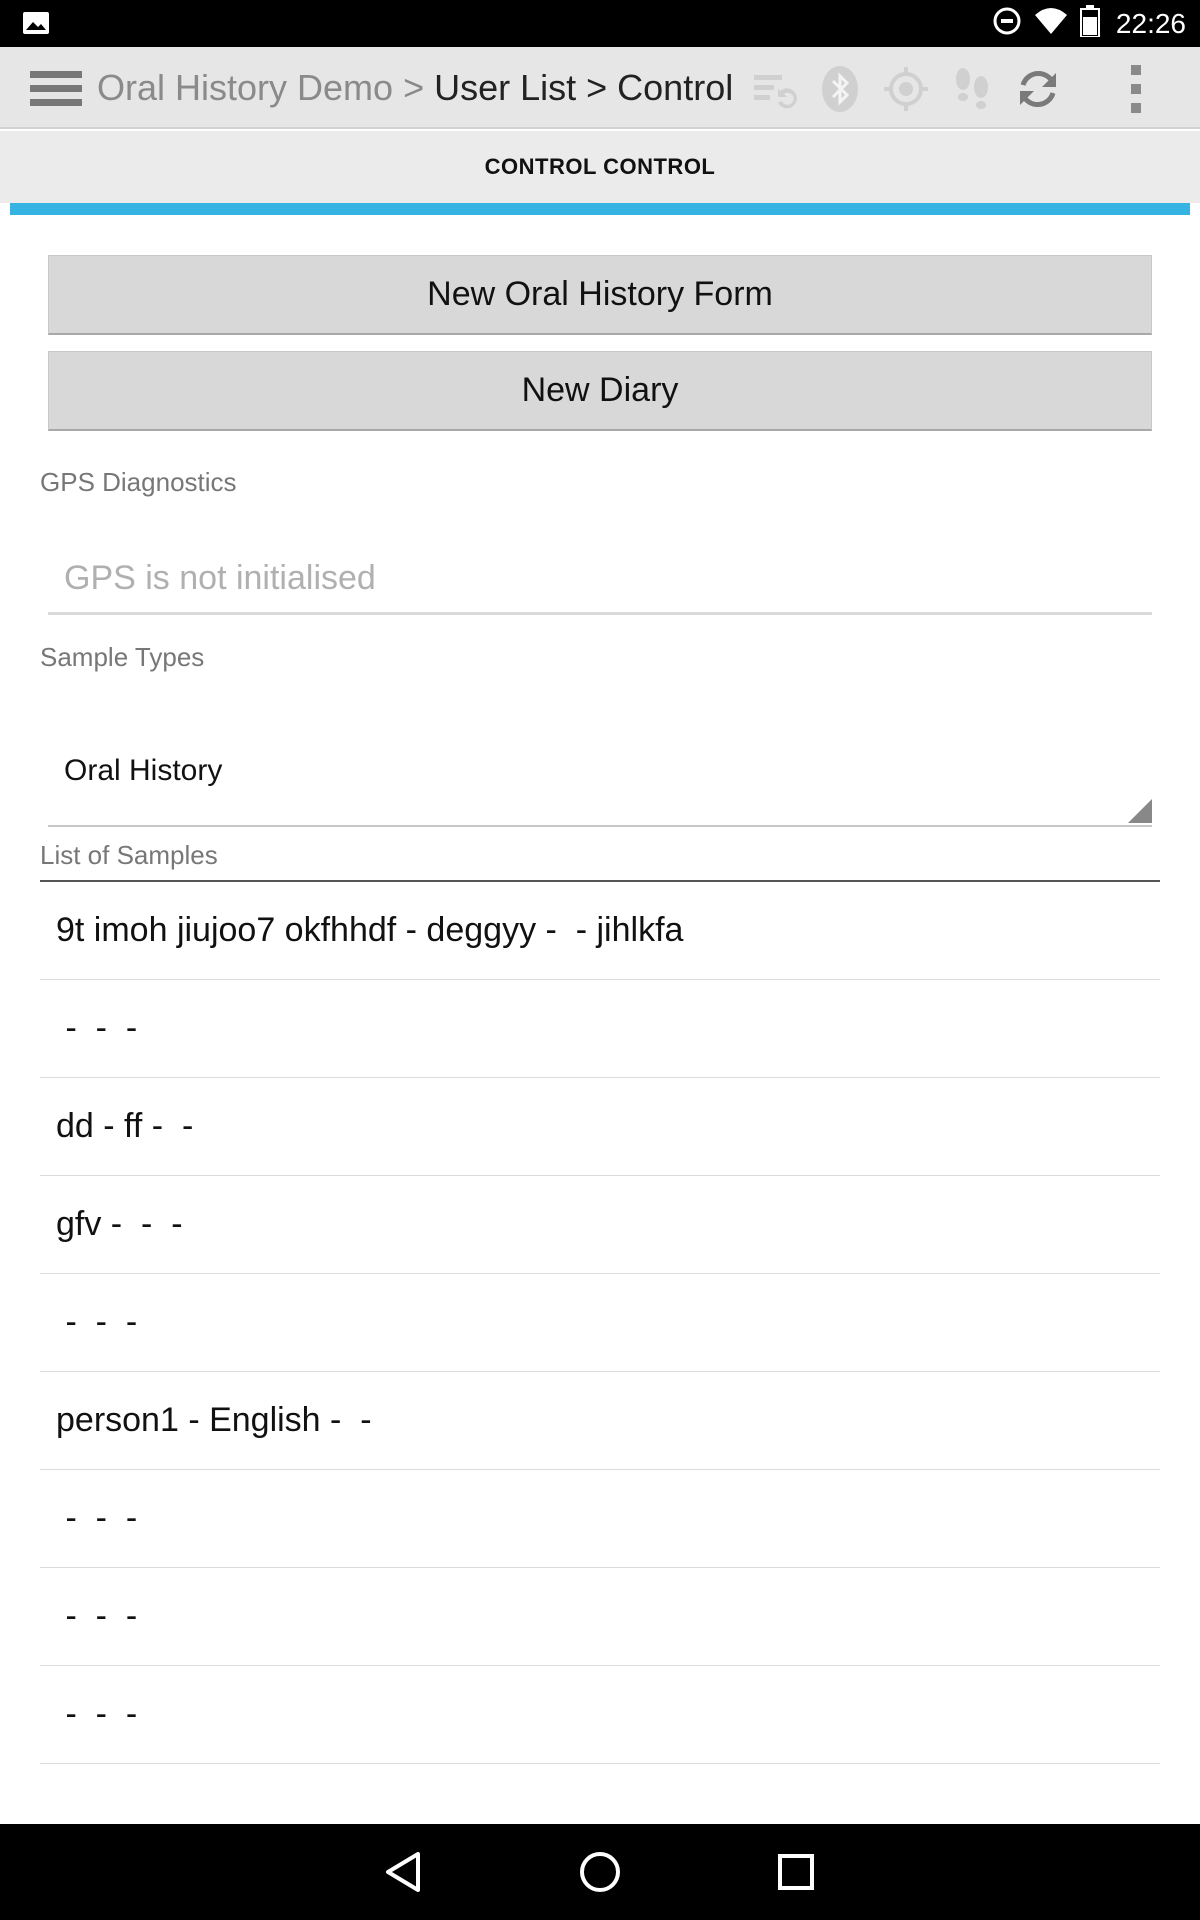 The height and width of the screenshot is (1920, 1200). Describe the element at coordinates (245, 88) in the screenshot. I see `breadcrumb-root: Oral History Demo` at that location.